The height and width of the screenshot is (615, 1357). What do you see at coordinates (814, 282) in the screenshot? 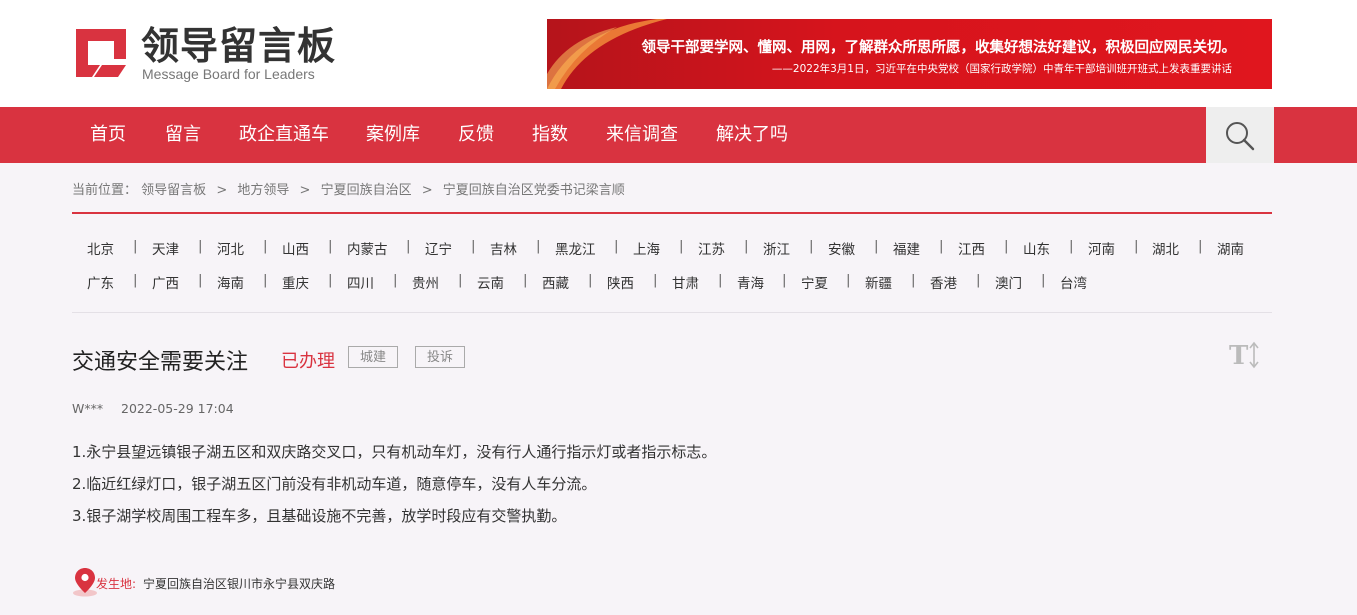
I see `region-link: 宁夏` at bounding box center [814, 282].